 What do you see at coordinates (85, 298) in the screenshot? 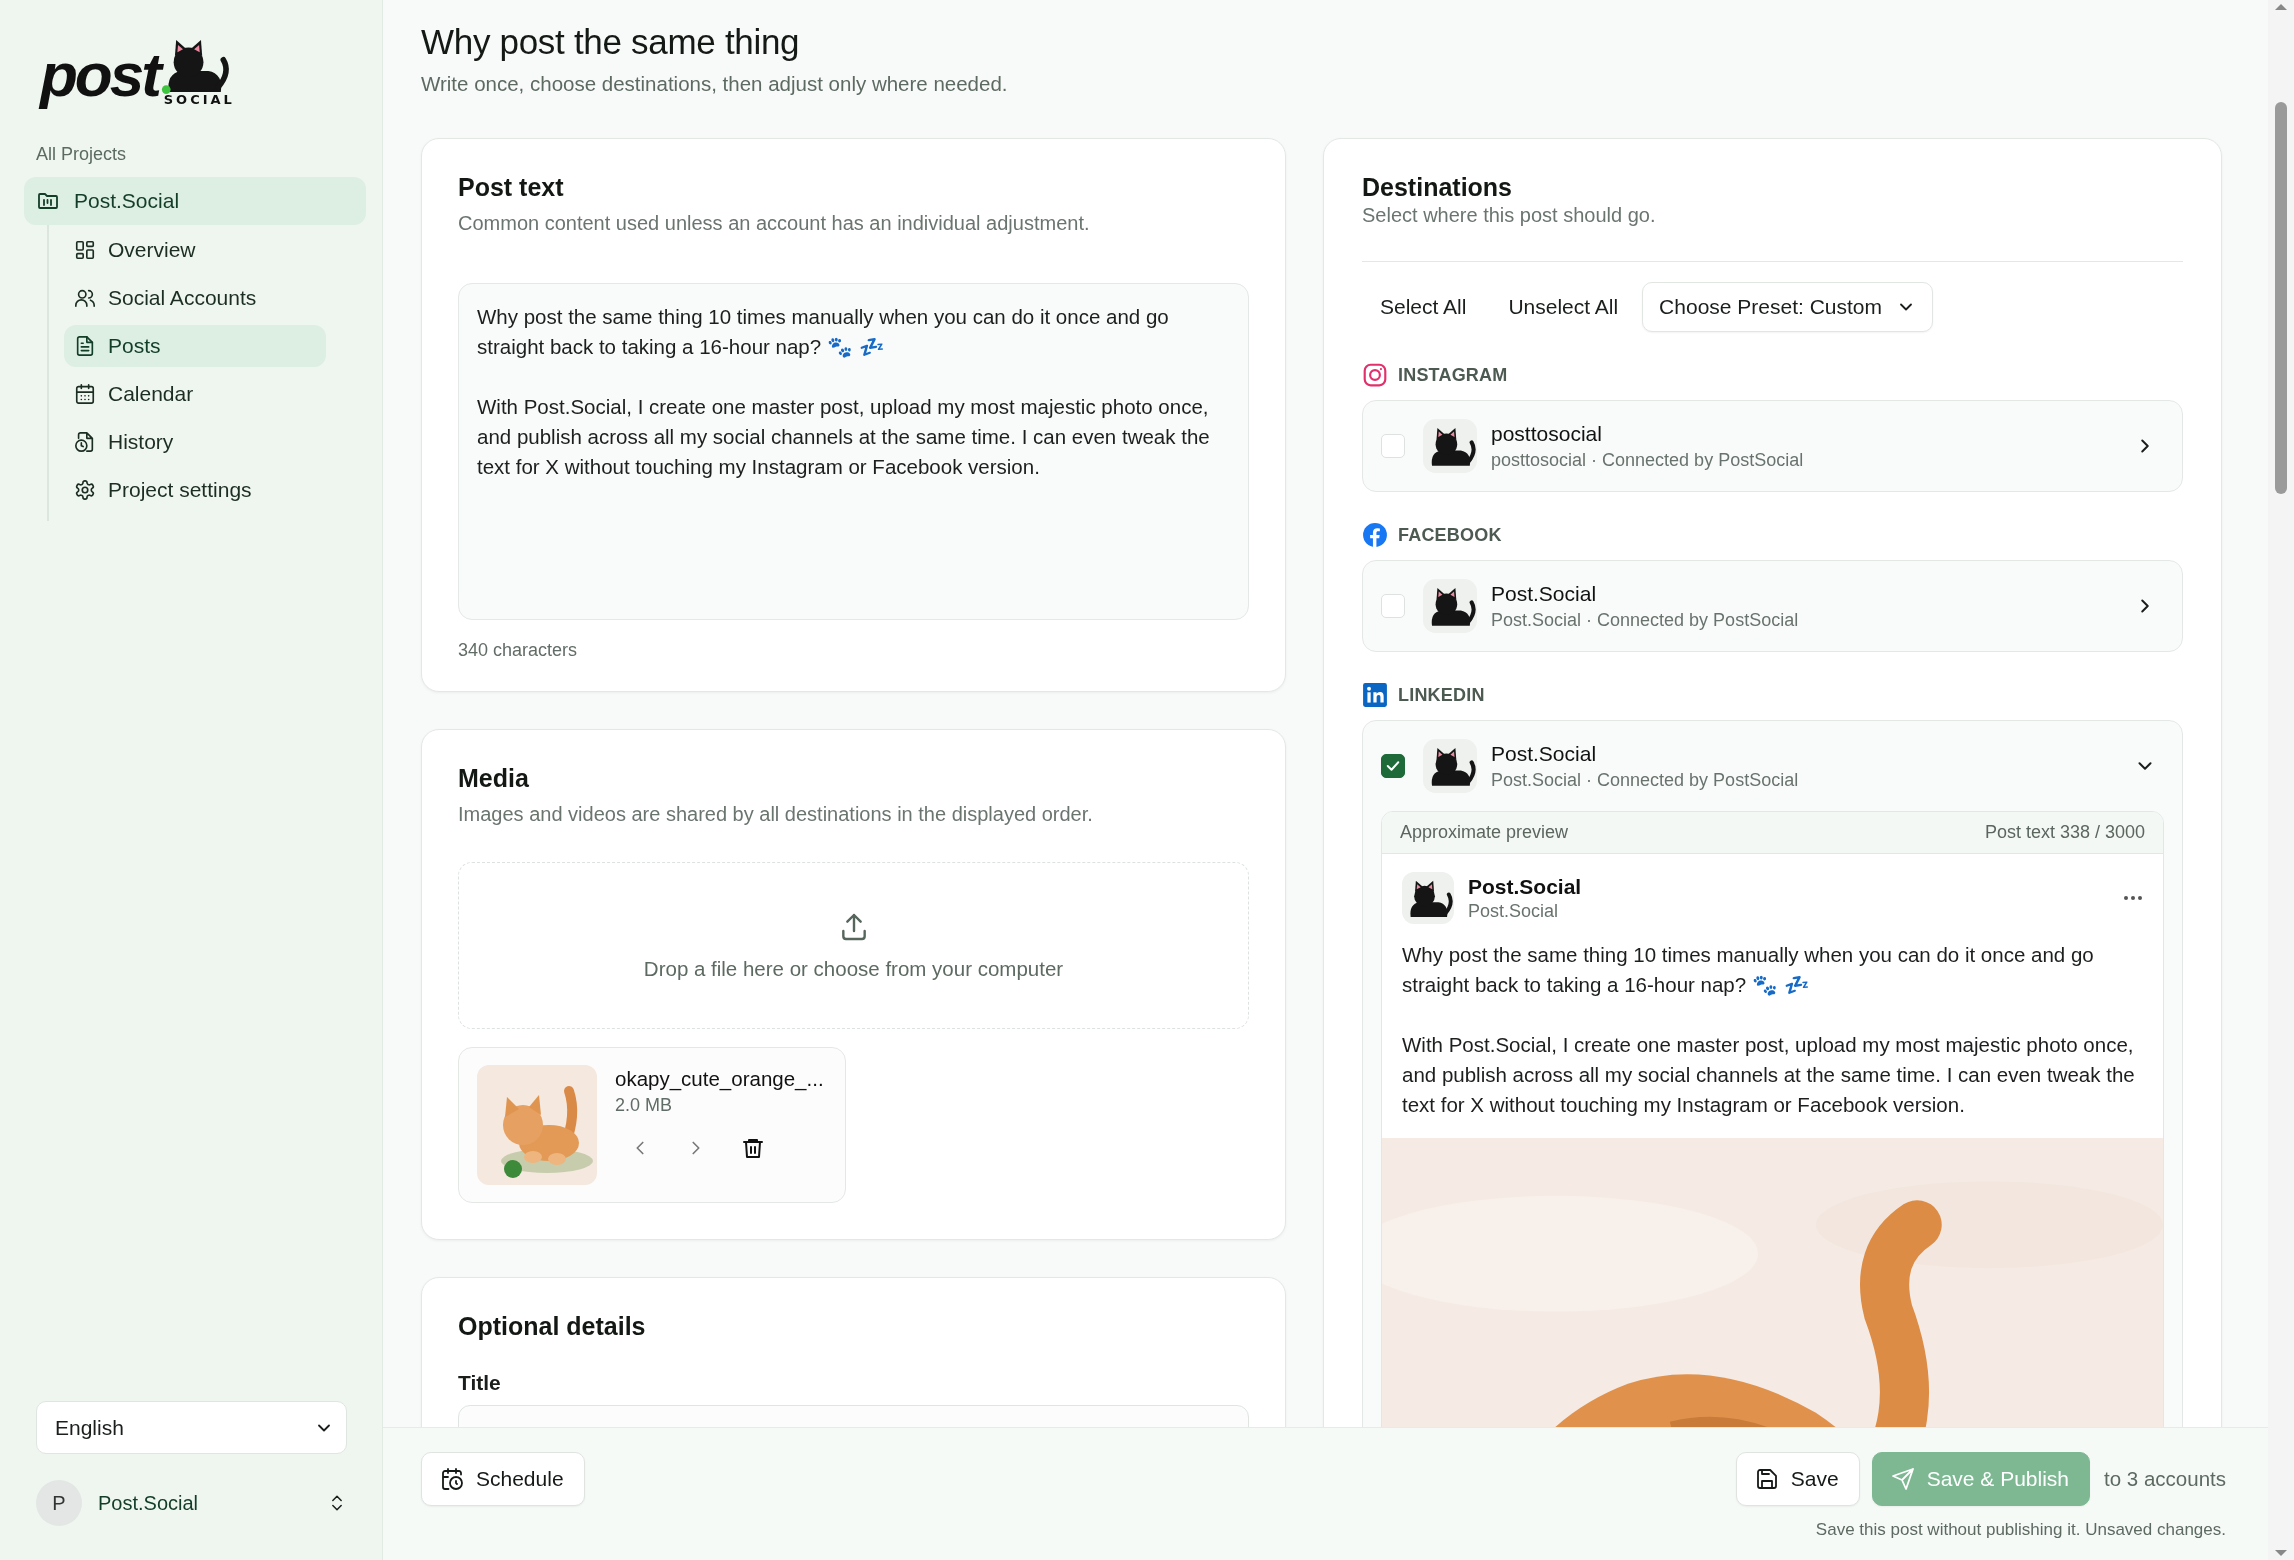
I see `users-icon` at bounding box center [85, 298].